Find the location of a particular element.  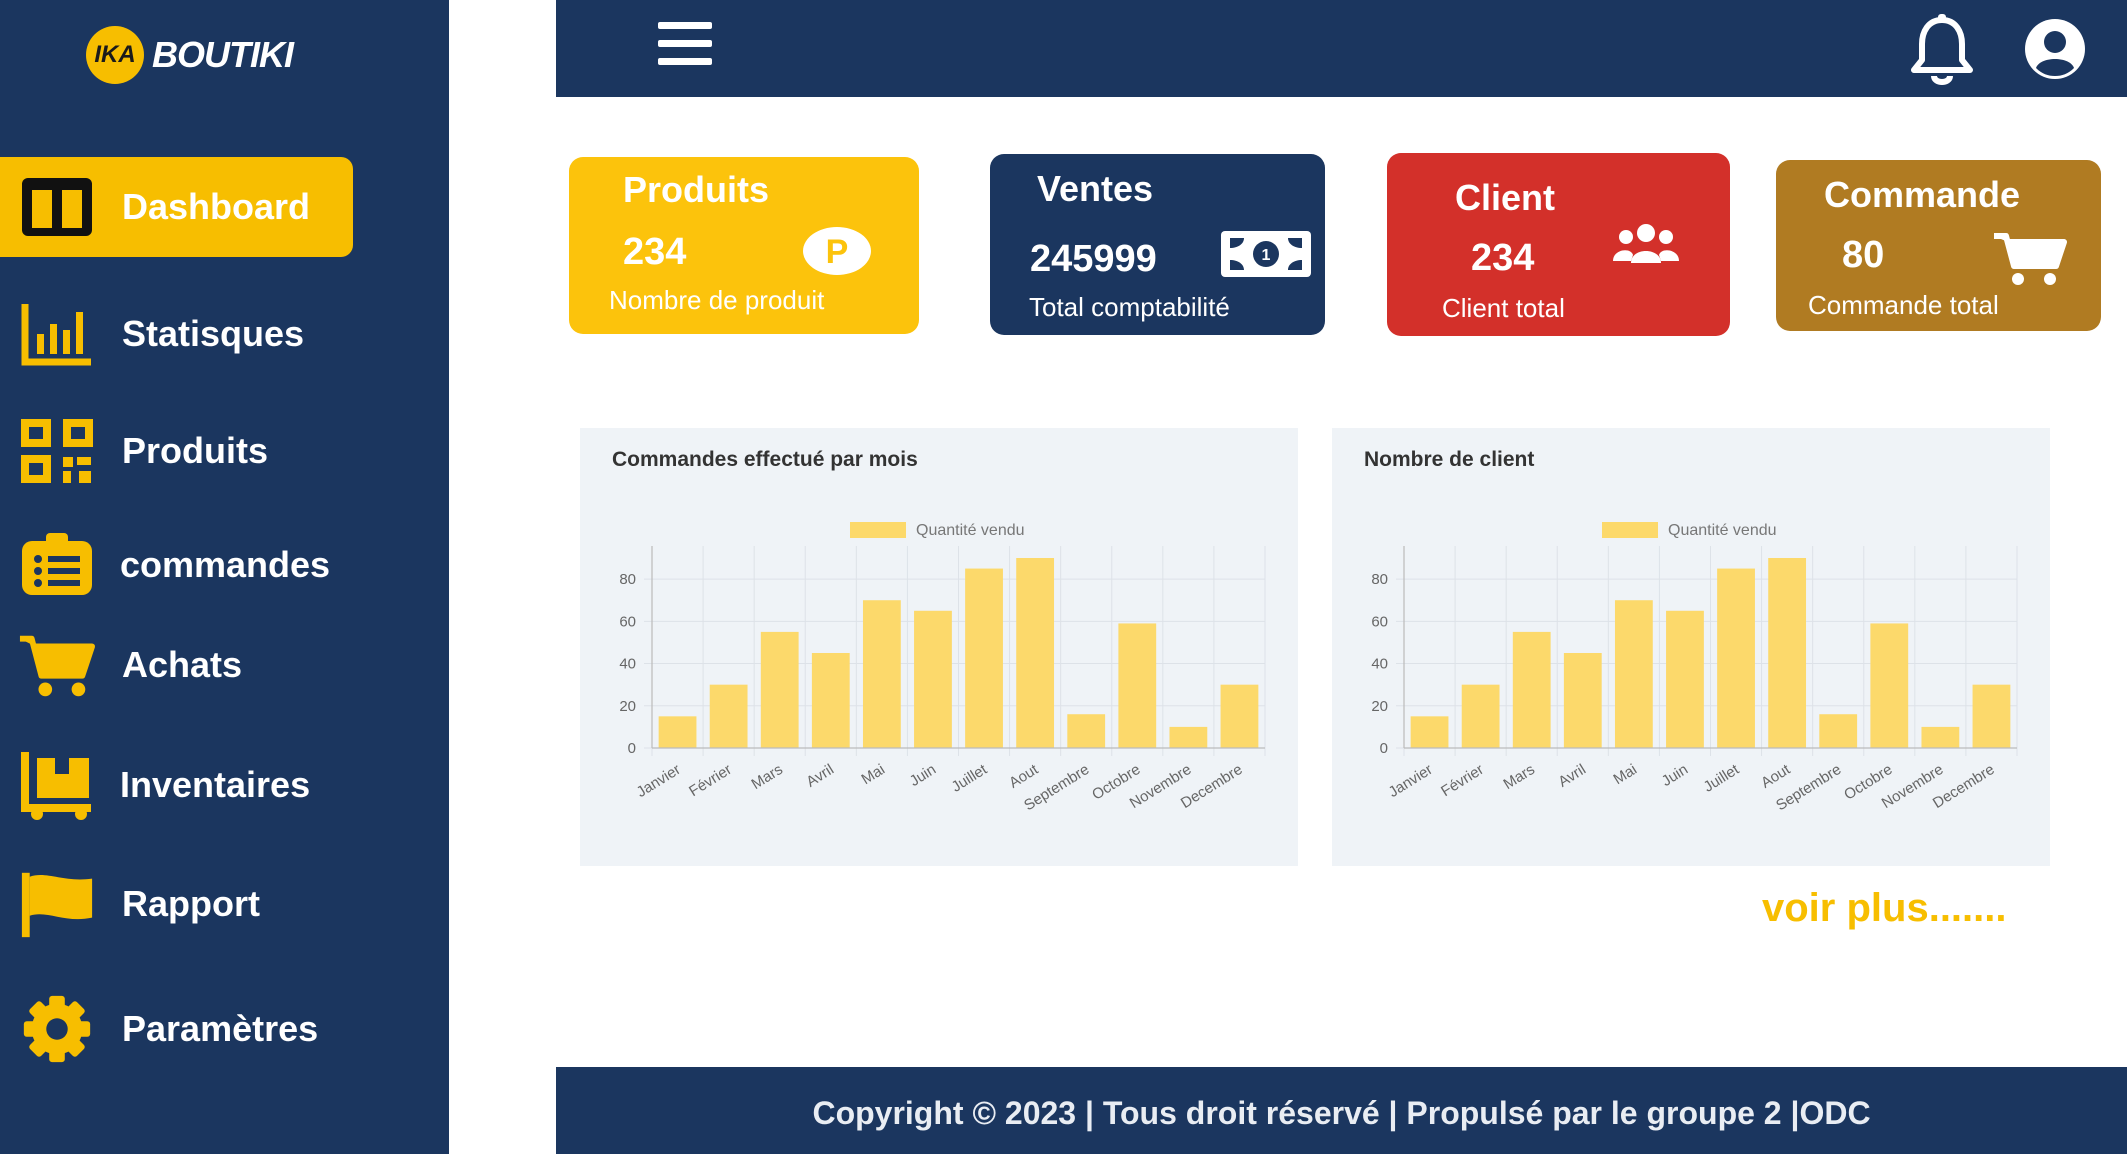

qr-code-icon is located at coordinates (57, 451).